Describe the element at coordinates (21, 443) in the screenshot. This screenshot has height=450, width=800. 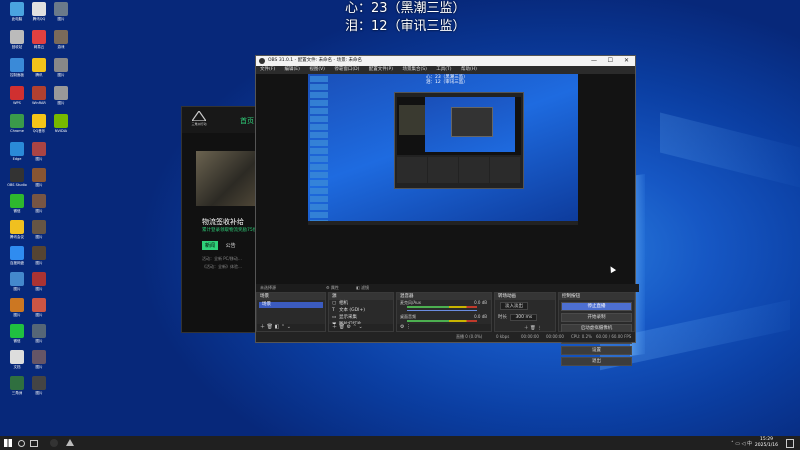
I see `search-icon` at that location.